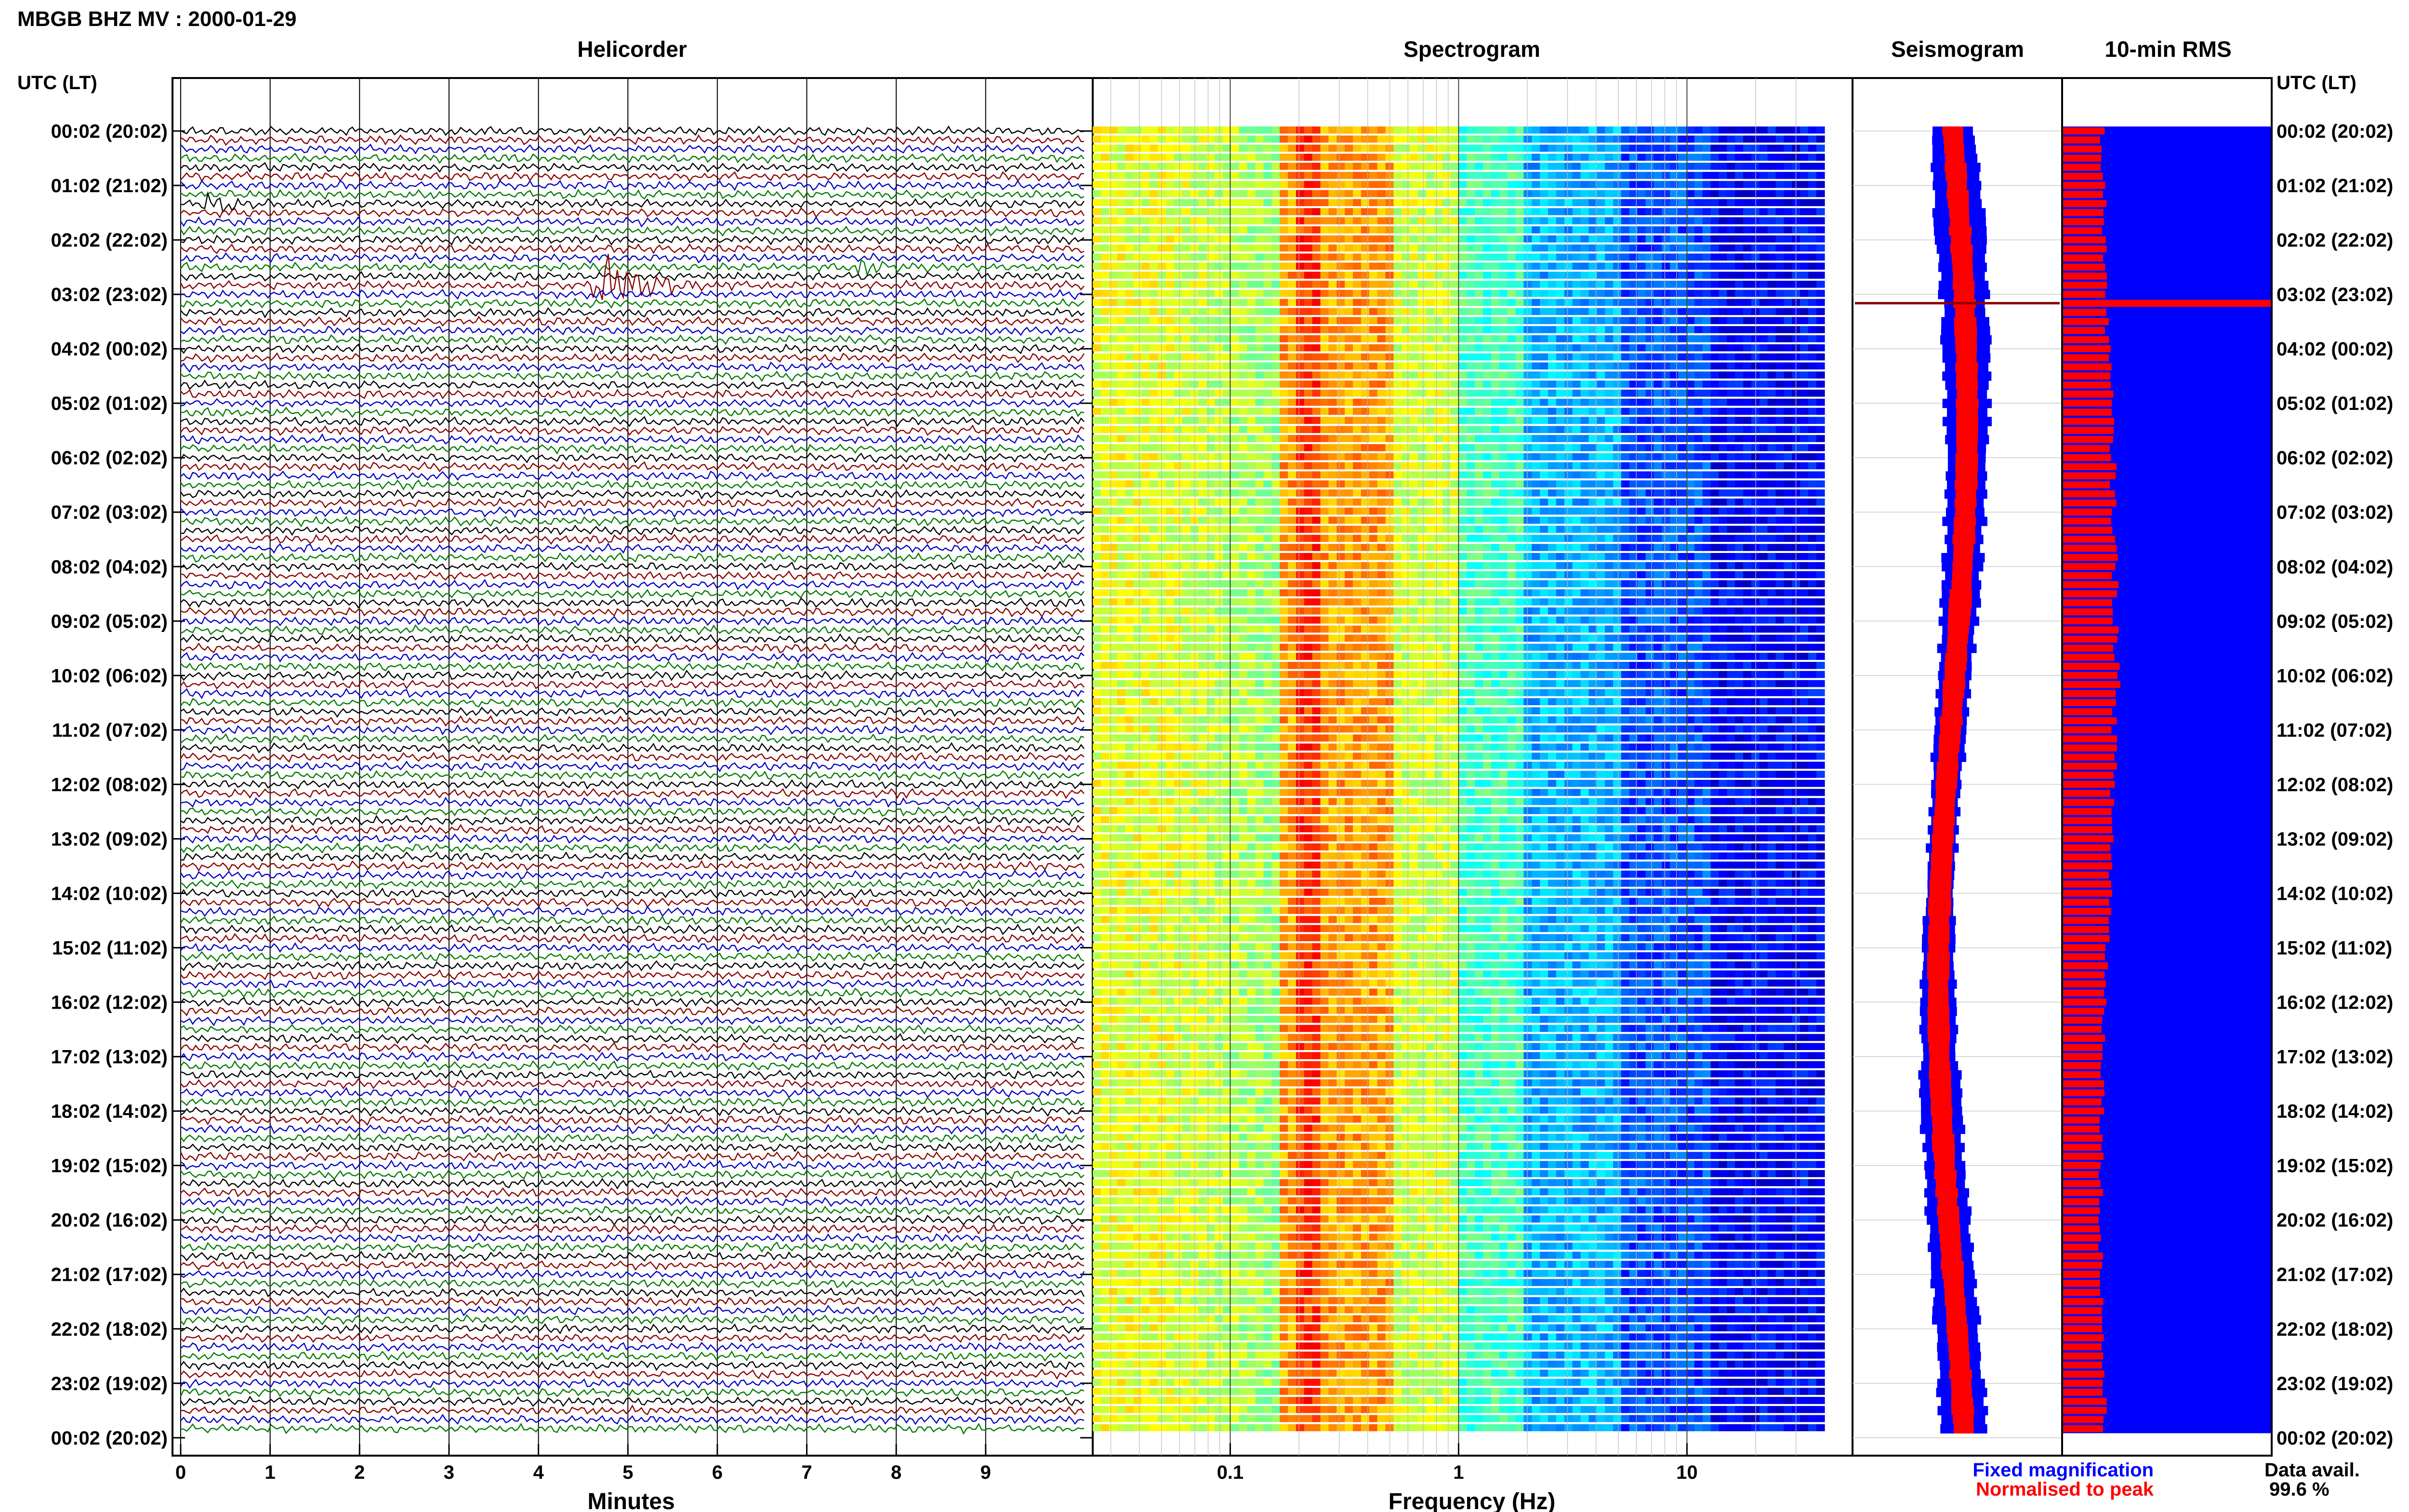 This screenshot has height=1512, width=2409. I want to click on time-label-left: 22:02 (18:02), so click(109, 1329).